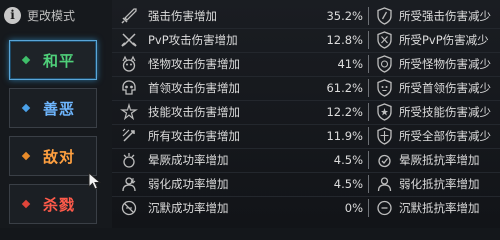  I want to click on stun-icon, so click(129, 160).